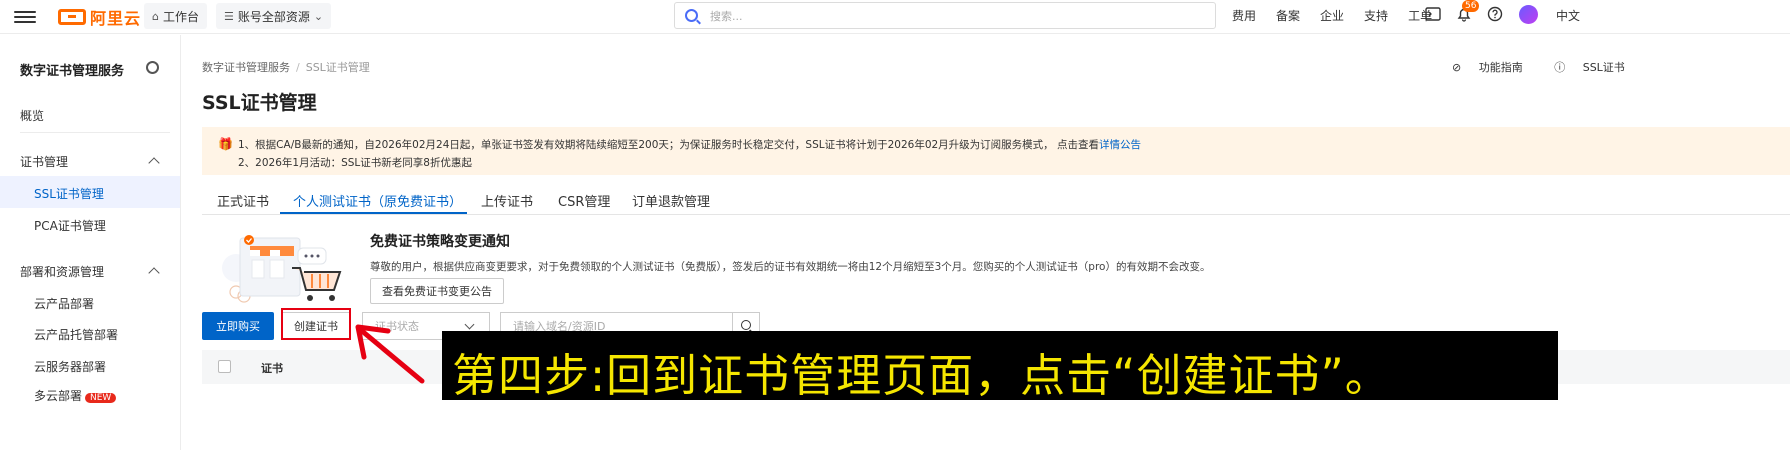 Image resolution: width=1790 pixels, height=450 pixels. Describe the element at coordinates (272, 368) in the screenshot. I see `column-header-cert: 证书` at that location.